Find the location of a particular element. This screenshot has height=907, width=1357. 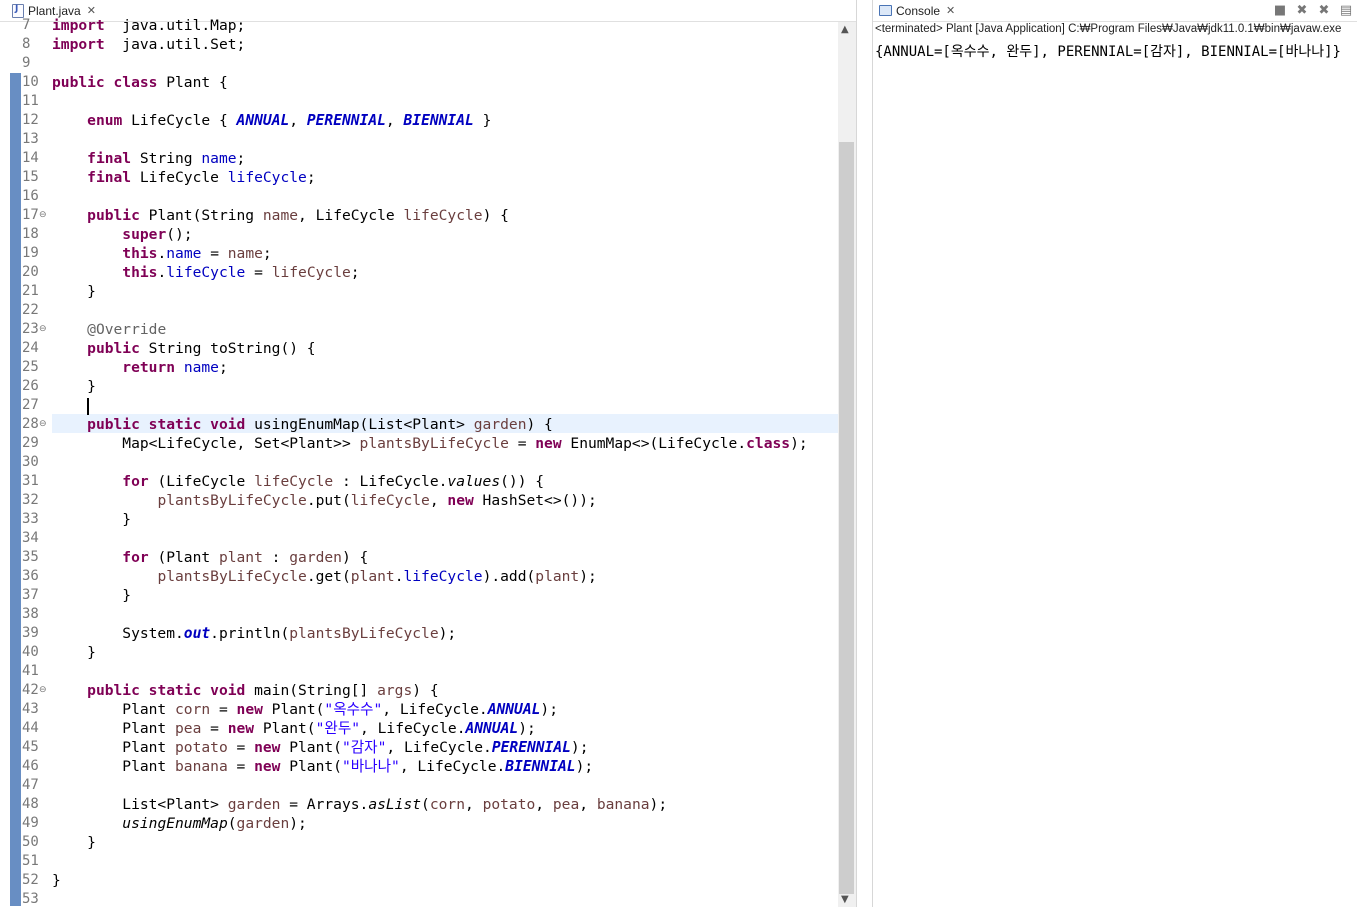

code-line: 14 final String name; is located at coordinates (419, 158).